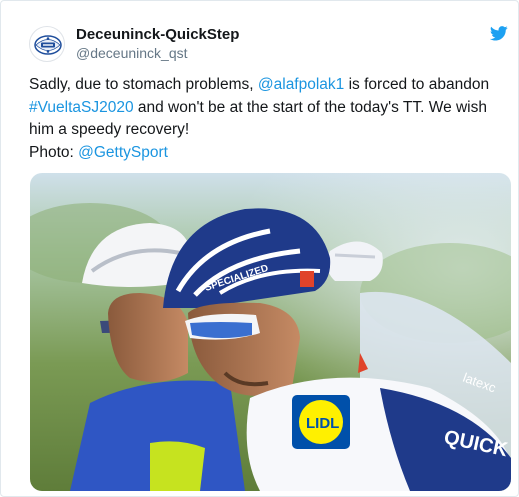 The image size is (519, 497). I want to click on photo-credit-label: Photo:, so click(54, 152).